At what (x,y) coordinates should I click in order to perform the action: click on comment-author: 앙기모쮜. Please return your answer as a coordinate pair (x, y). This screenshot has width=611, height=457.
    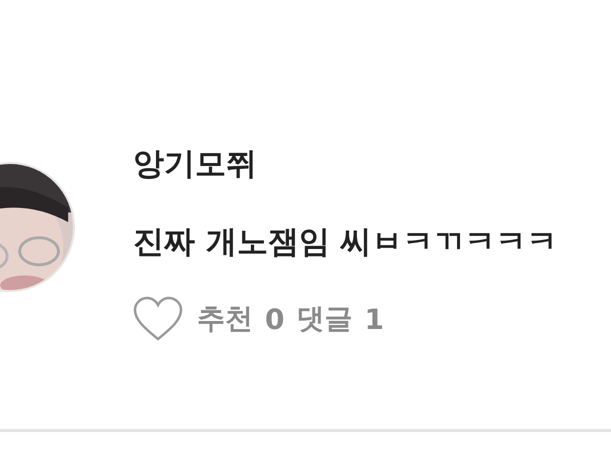
    Looking at the image, I should click on (195, 164).